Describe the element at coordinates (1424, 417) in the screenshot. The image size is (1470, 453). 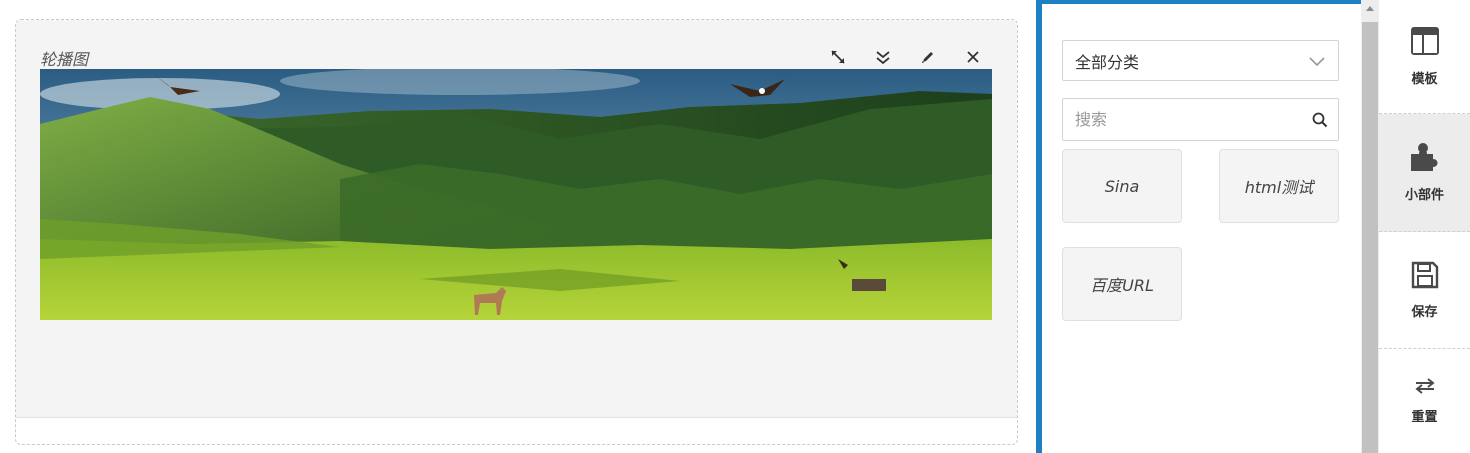
I see `sidebar-item-label: 重置` at that location.